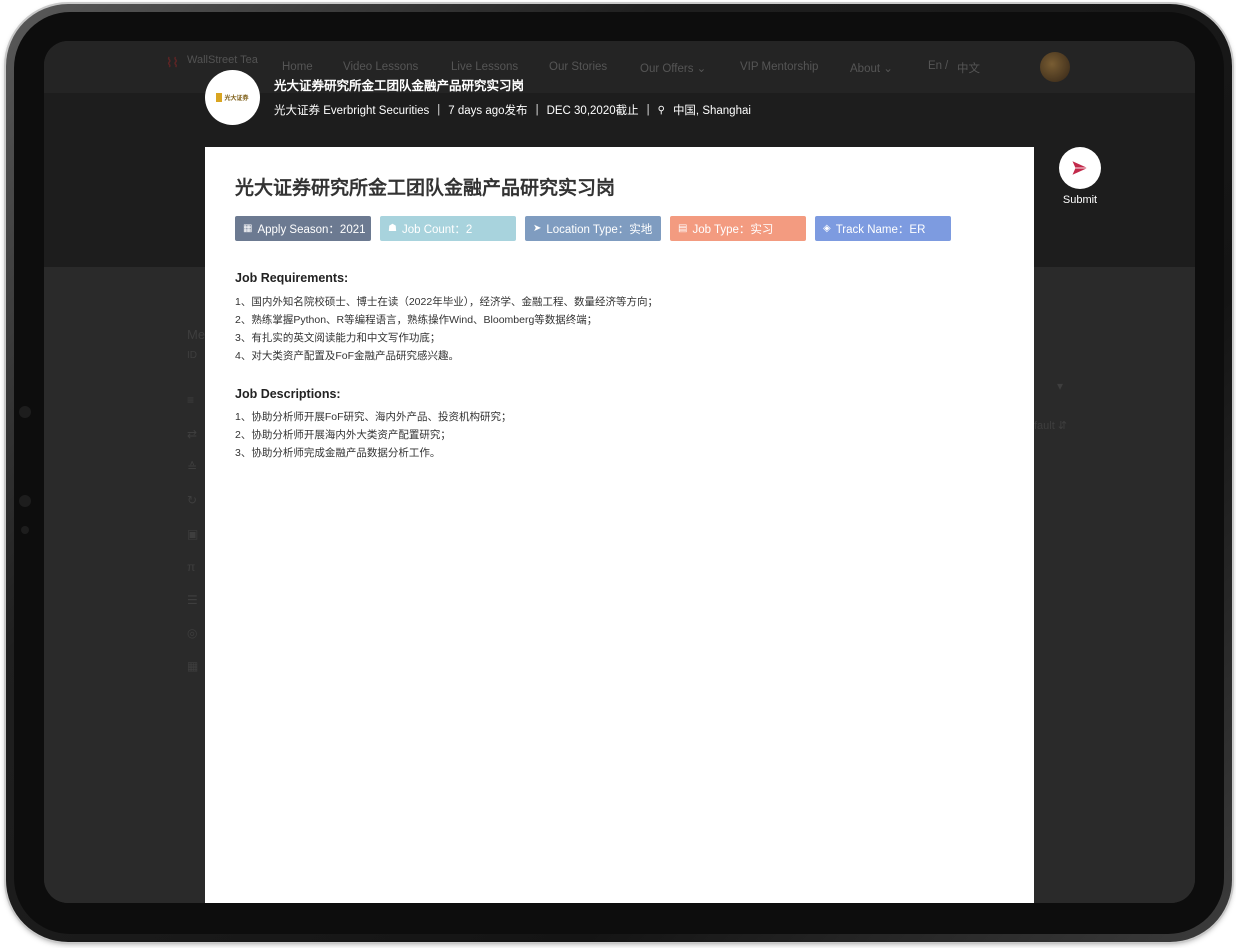  I want to click on job-location: 中国, Shanghai, so click(711, 111).